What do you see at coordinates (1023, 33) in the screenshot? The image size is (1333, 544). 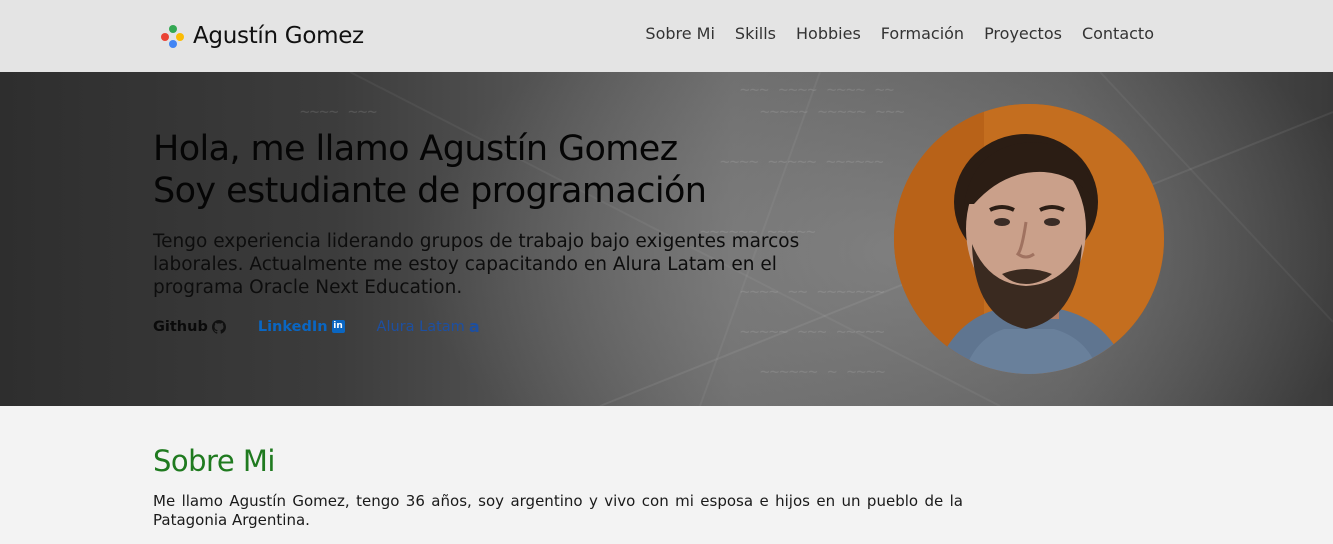 I see `nav-item-proyectos: Proyectos` at bounding box center [1023, 33].